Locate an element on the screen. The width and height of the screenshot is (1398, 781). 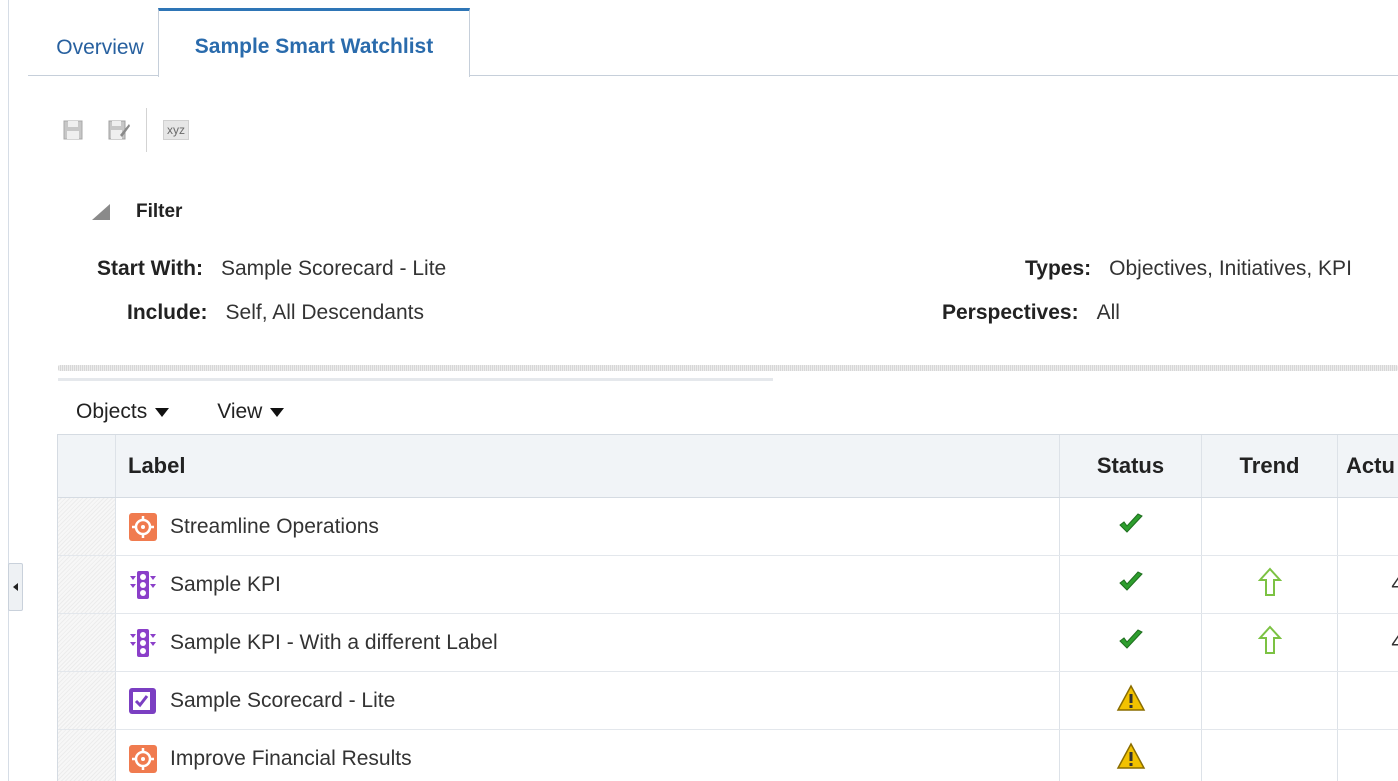
save-icon is located at coordinates (73, 130).